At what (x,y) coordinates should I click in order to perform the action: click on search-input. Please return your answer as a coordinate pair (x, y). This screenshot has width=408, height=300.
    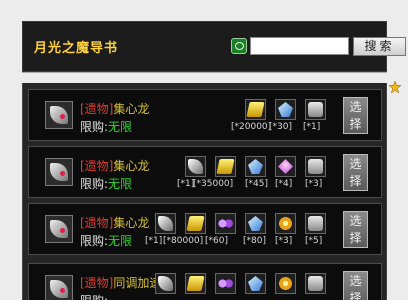
    Looking at the image, I should click on (299, 46).